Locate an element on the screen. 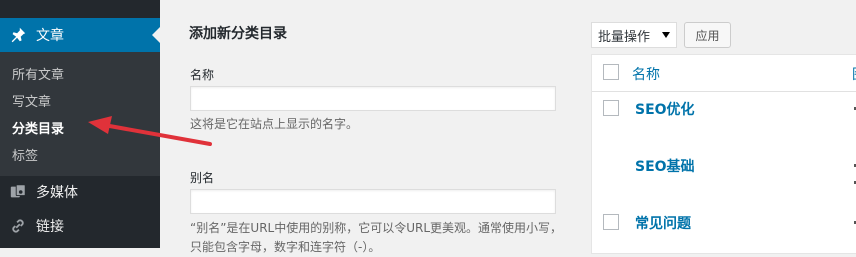 Image resolution: width=856 pixels, height=257 pixels. menu-media: 多媒体 is located at coordinates (80, 192).